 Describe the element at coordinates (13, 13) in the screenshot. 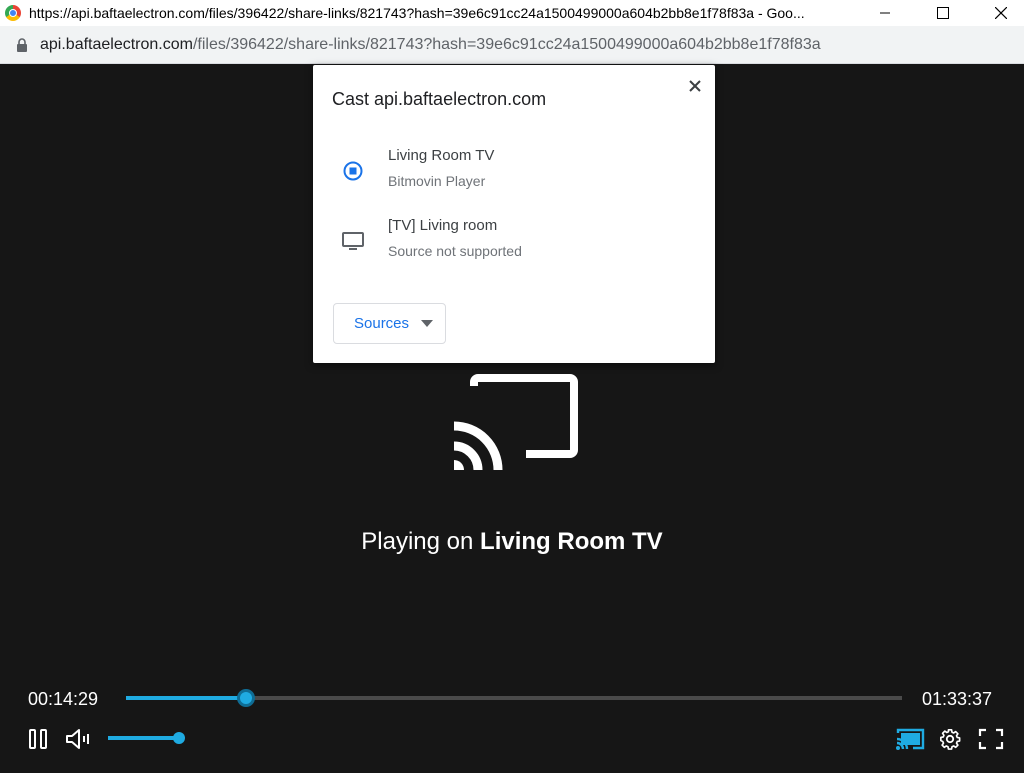

I see `chrome-icon` at that location.